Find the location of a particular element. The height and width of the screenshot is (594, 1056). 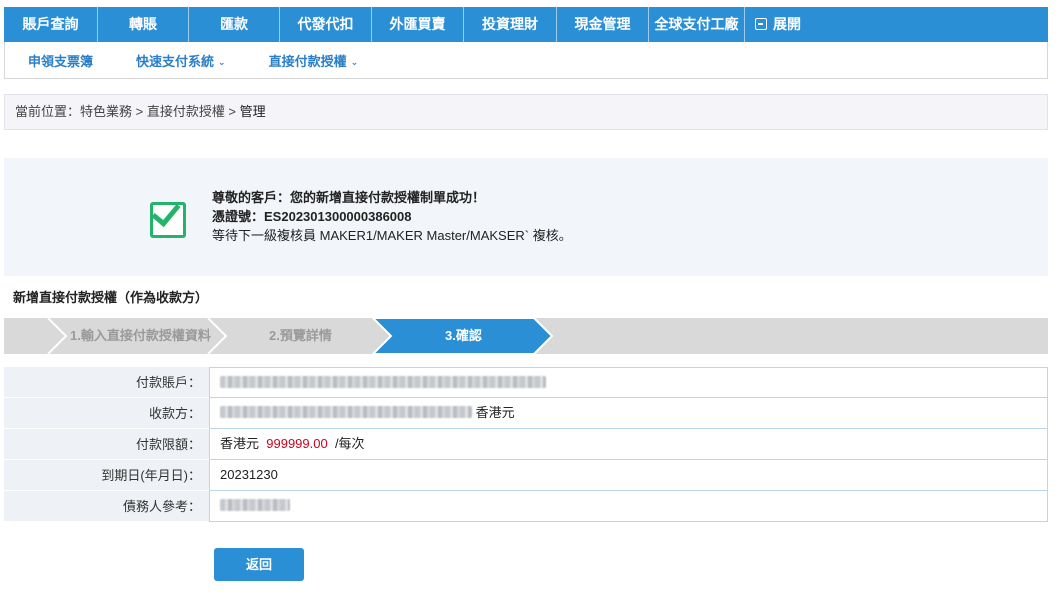

redacted-payee is located at coordinates (346, 412).